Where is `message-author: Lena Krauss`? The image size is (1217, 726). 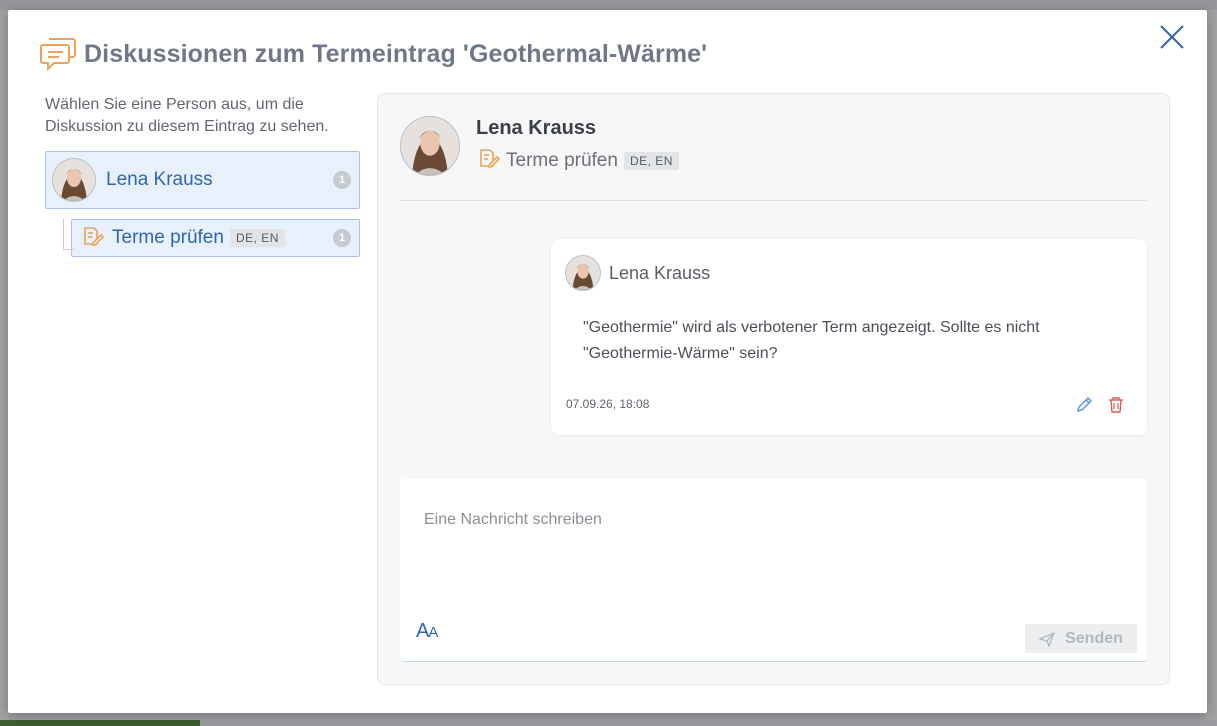 message-author: Lena Krauss is located at coordinates (637, 273).